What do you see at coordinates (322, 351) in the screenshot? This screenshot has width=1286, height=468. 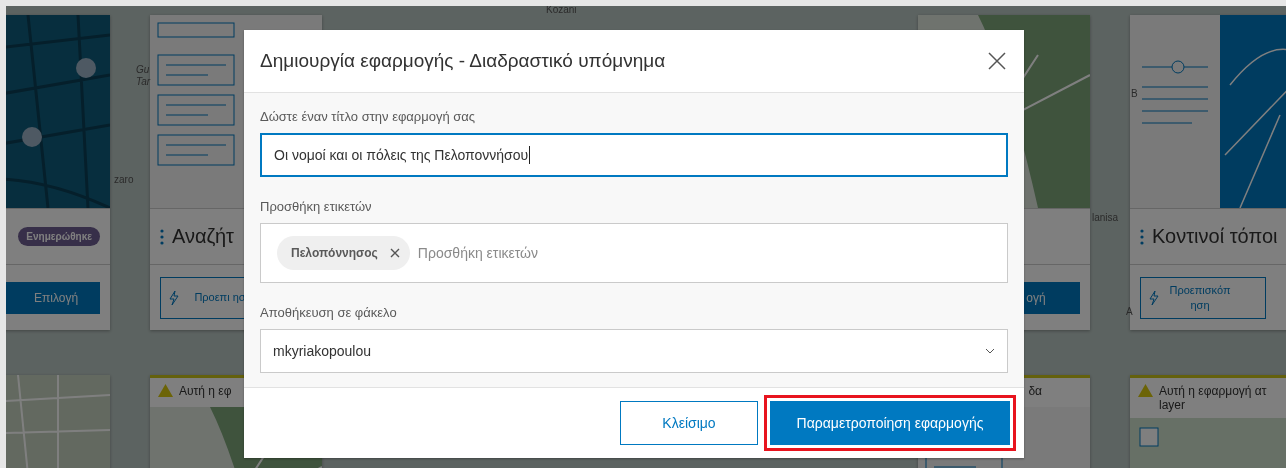 I see `select-value: mkyriakopoulou` at bounding box center [322, 351].